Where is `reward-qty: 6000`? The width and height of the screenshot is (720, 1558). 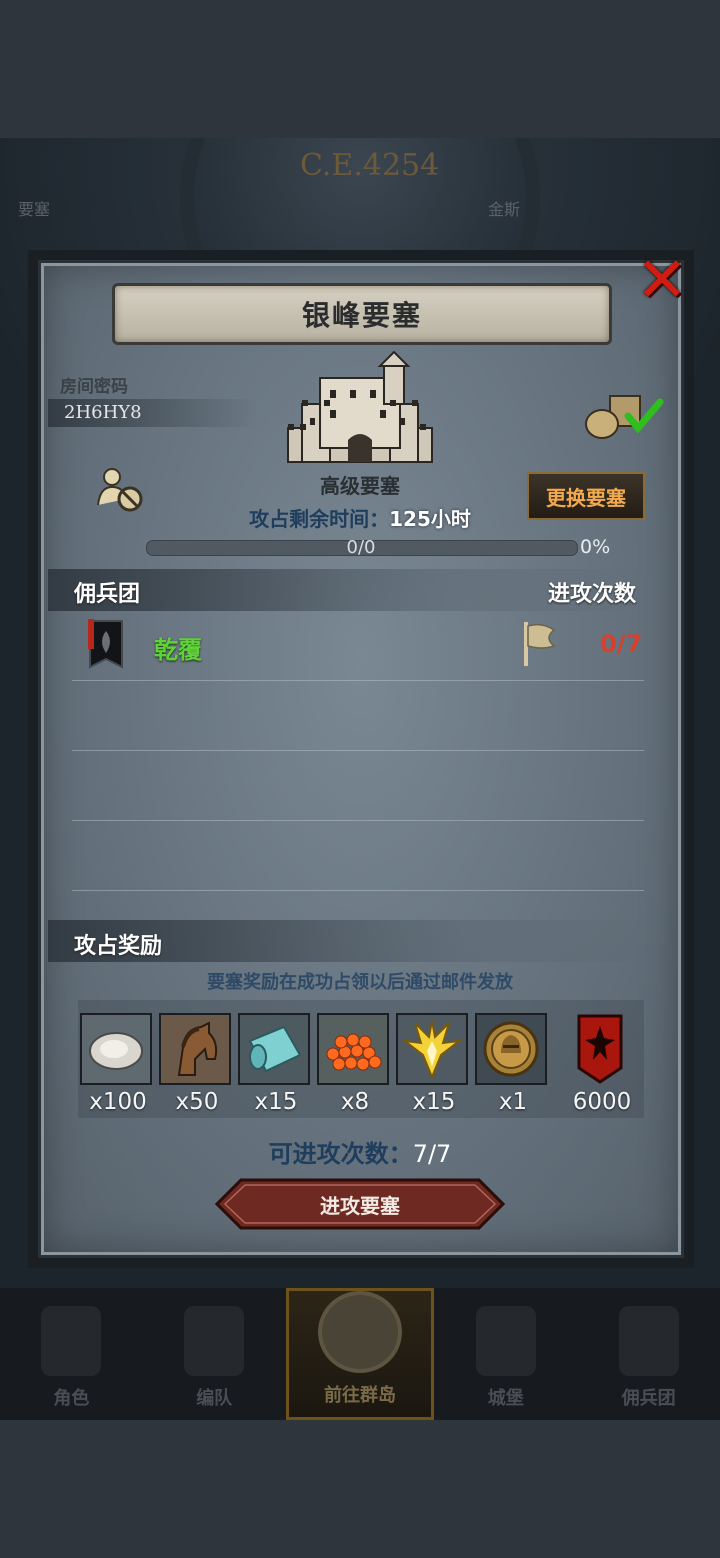
reward-qty: 6000 is located at coordinates (602, 1102).